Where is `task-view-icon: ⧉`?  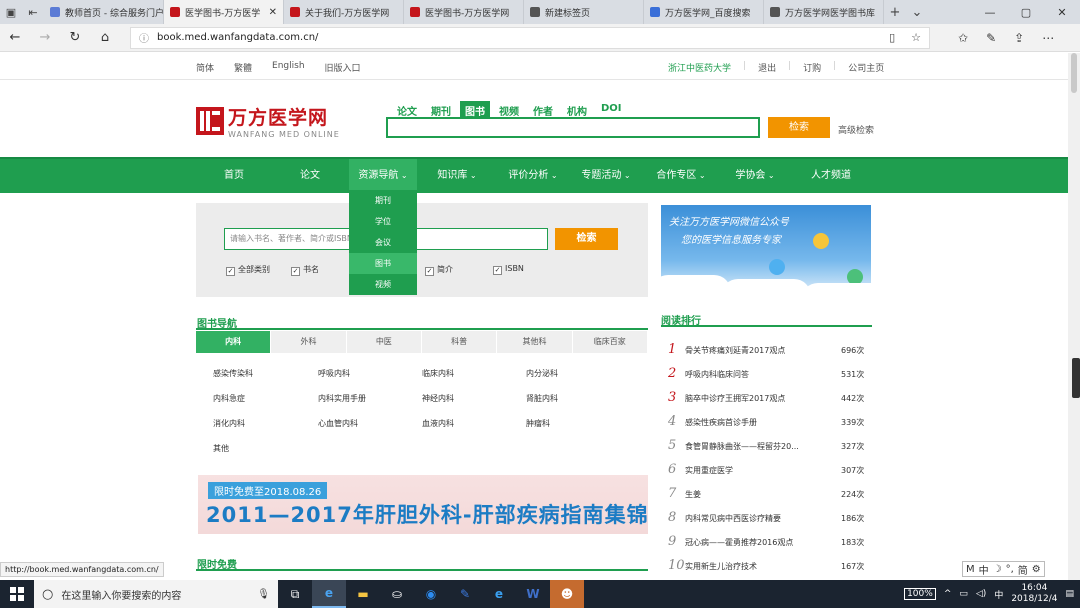
task-view-icon: ⧉ is located at coordinates (295, 594).